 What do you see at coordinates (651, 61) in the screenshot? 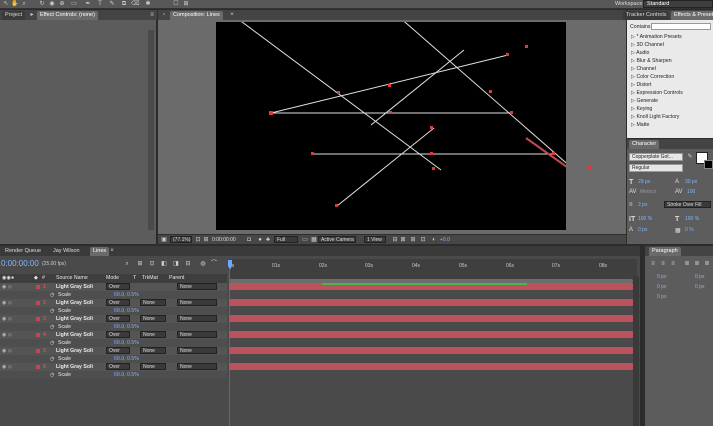
I see `effect-category: ▷ Blur & Sharpen` at bounding box center [651, 61].